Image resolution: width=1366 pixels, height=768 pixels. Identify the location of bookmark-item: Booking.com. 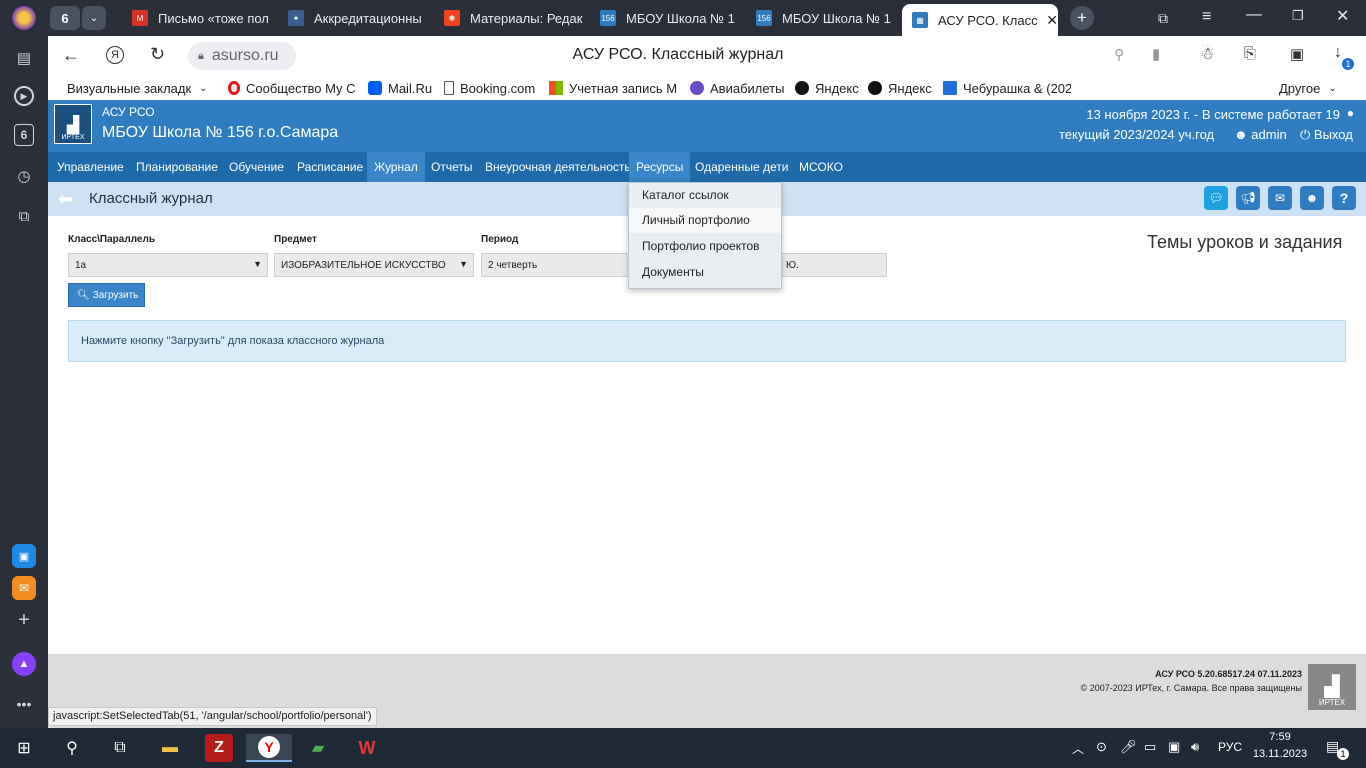
(489, 88).